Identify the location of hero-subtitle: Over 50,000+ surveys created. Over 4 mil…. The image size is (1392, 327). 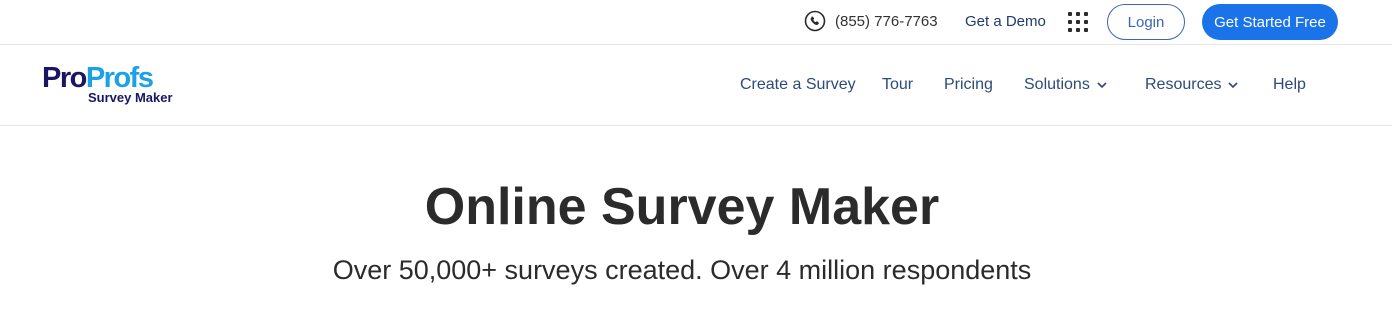
(682, 270).